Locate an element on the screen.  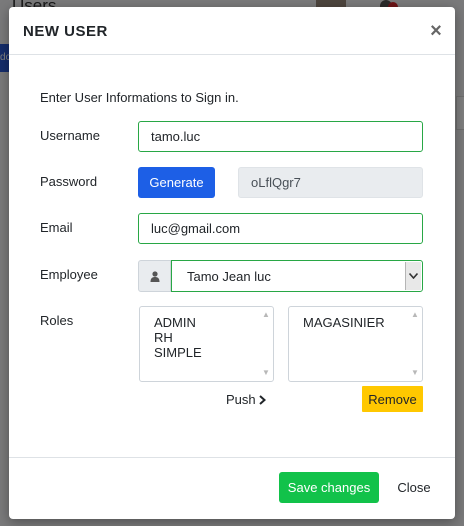
close-button: Close is located at coordinates (414, 487).